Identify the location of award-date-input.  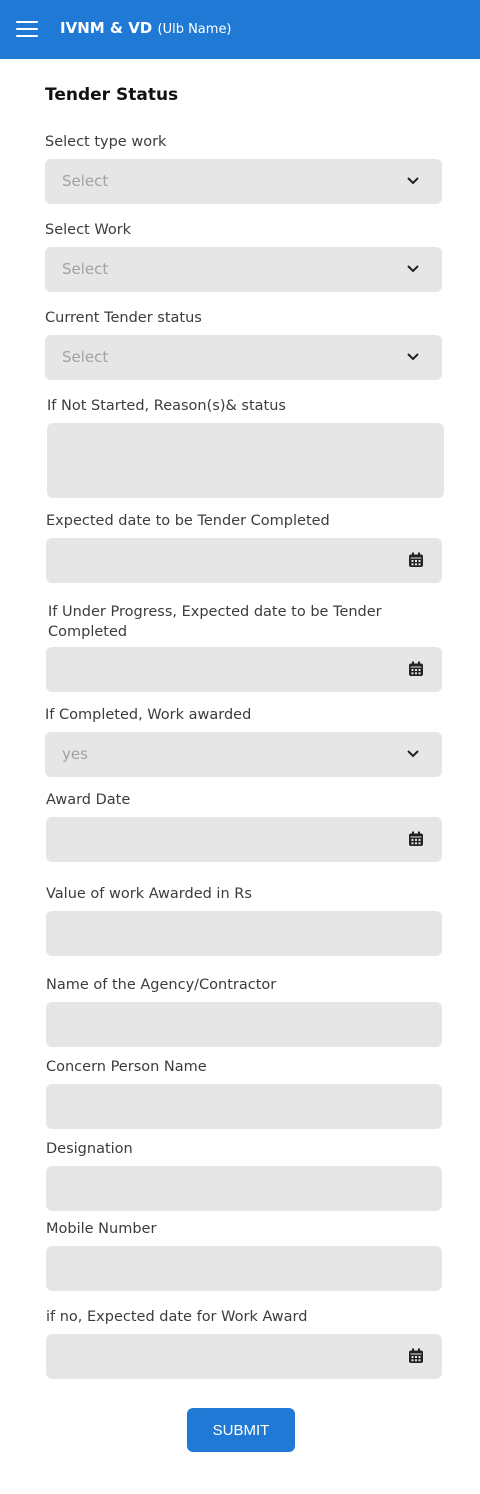
(244, 839).